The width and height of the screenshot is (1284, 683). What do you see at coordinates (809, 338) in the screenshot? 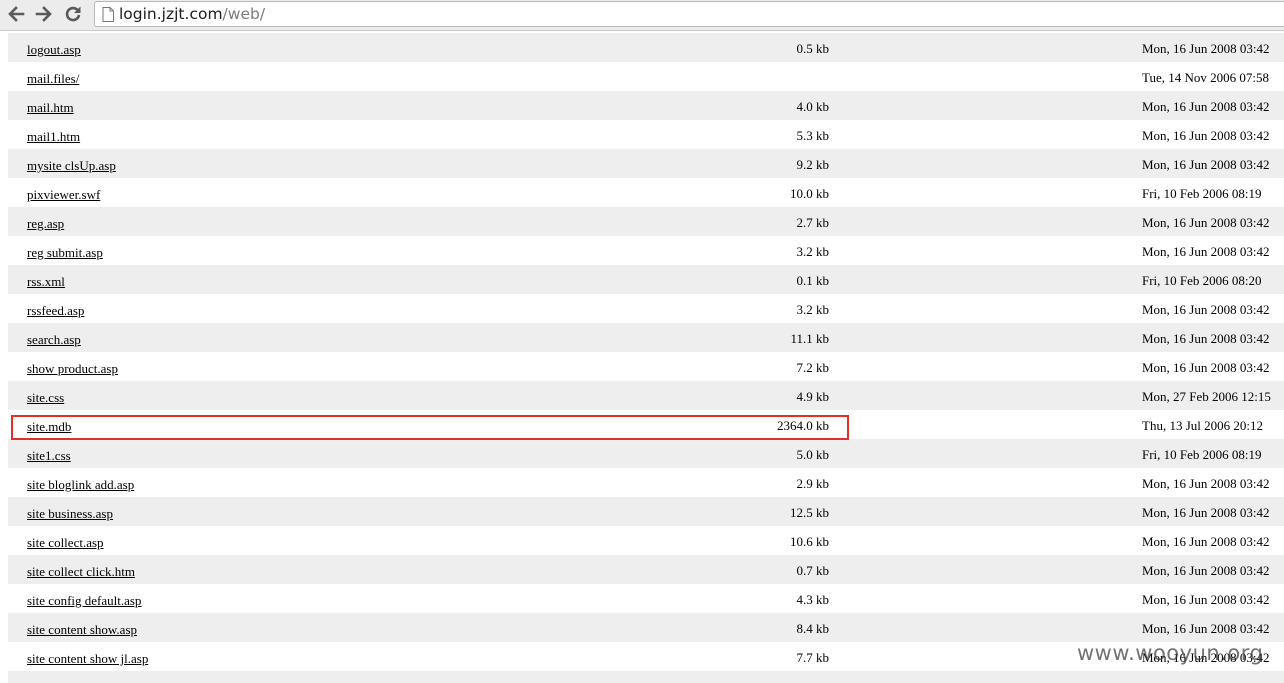
I see `file-size: 11.1 kb` at bounding box center [809, 338].